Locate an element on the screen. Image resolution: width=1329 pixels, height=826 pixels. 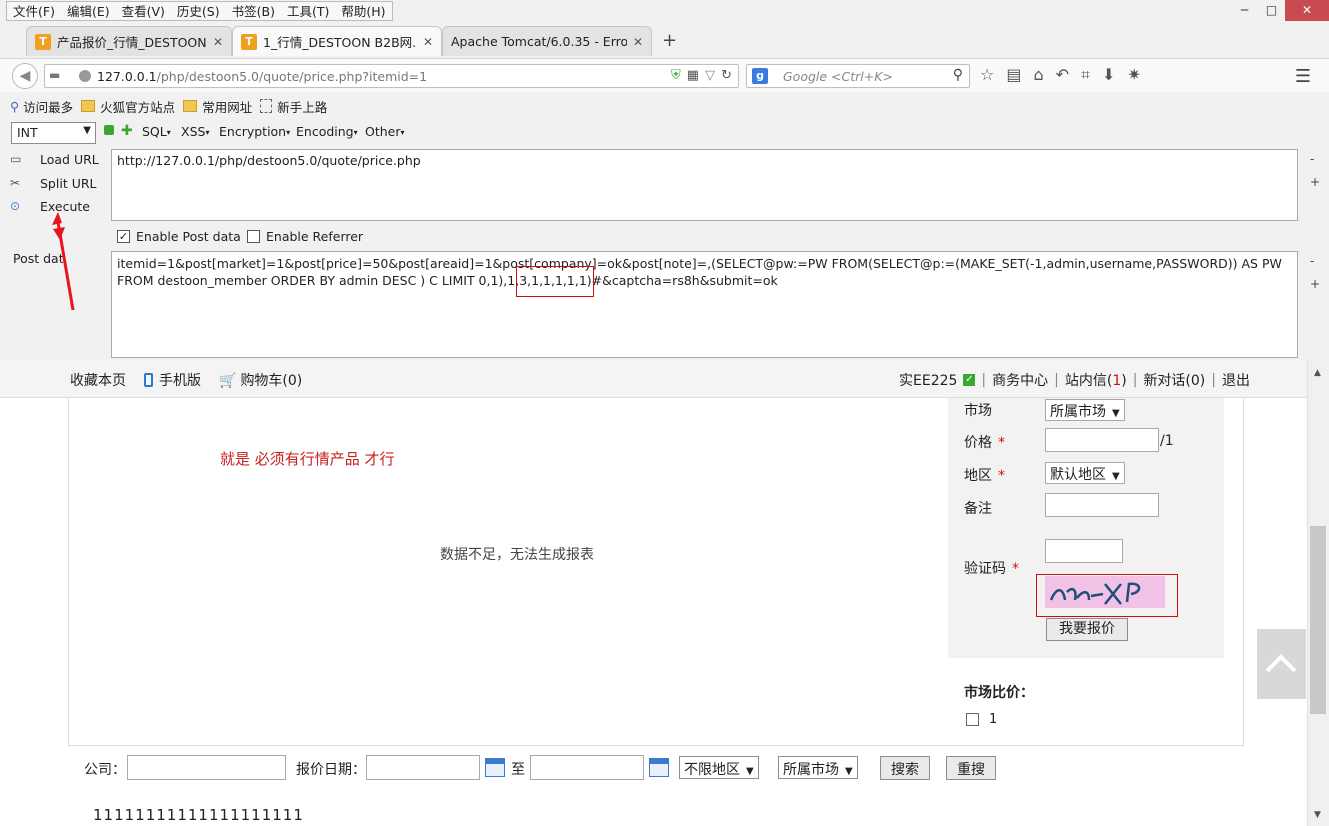
site-messages-link: 站内信(1) is located at coordinates (1096, 380).